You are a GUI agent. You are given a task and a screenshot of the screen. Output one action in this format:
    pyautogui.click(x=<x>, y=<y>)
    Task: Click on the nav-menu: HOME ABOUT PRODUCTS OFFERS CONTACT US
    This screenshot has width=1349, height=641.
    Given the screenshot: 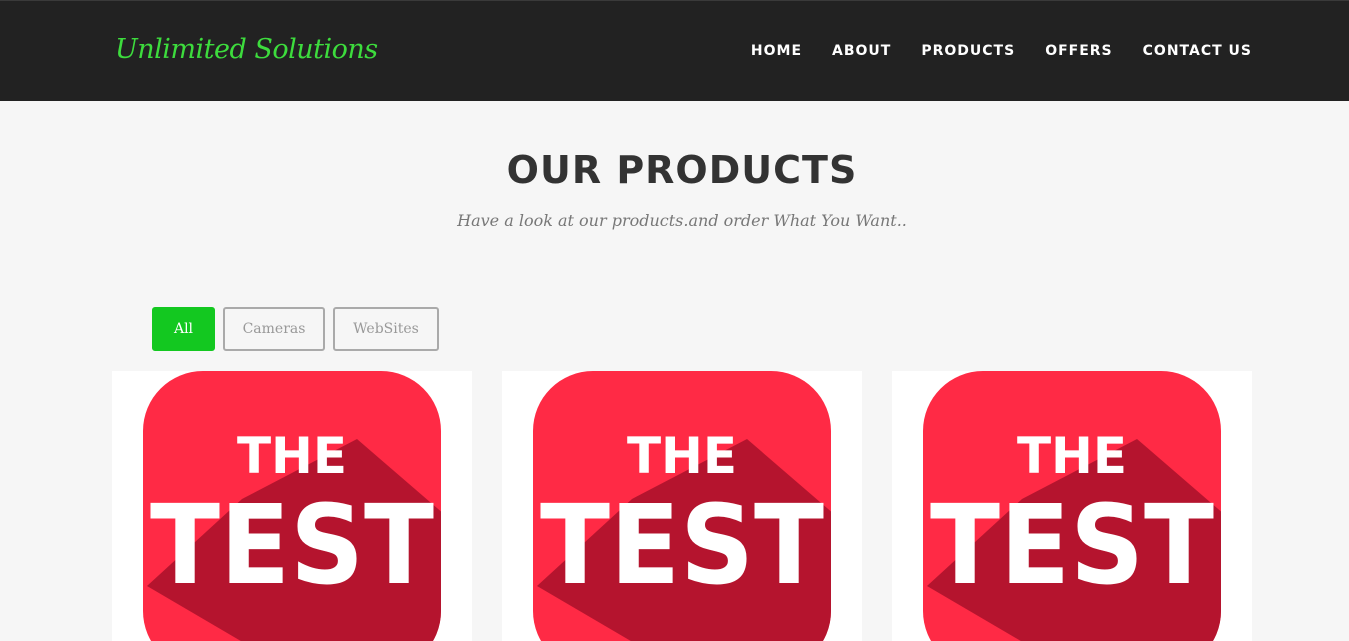 What is the action you would take?
    pyautogui.click(x=1001, y=51)
    